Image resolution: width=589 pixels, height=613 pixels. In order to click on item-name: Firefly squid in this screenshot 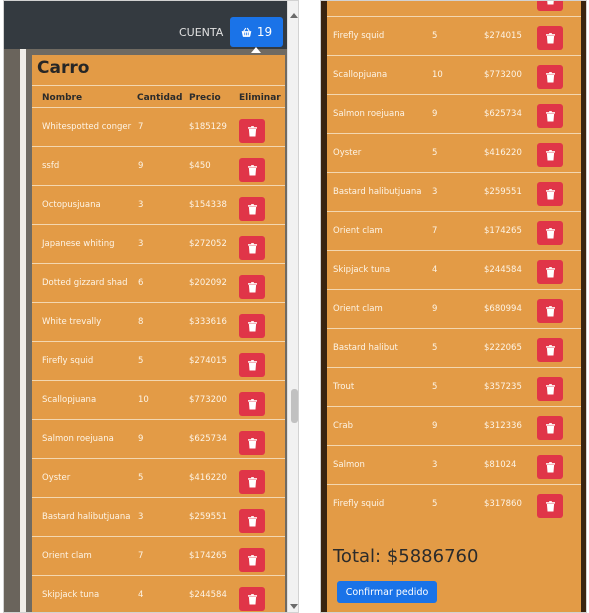, I will do `click(359, 504)`.